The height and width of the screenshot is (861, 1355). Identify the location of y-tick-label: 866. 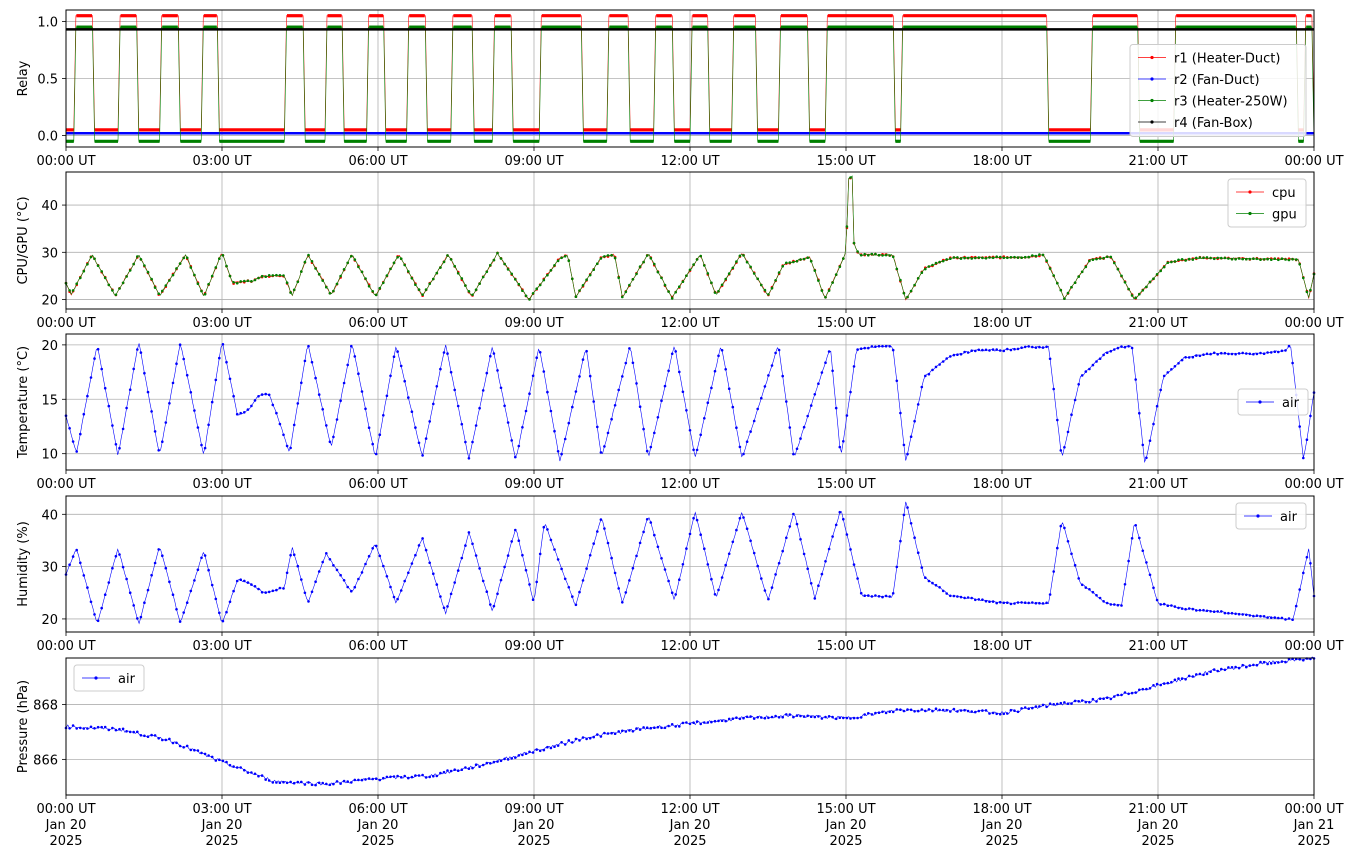
(45, 760).